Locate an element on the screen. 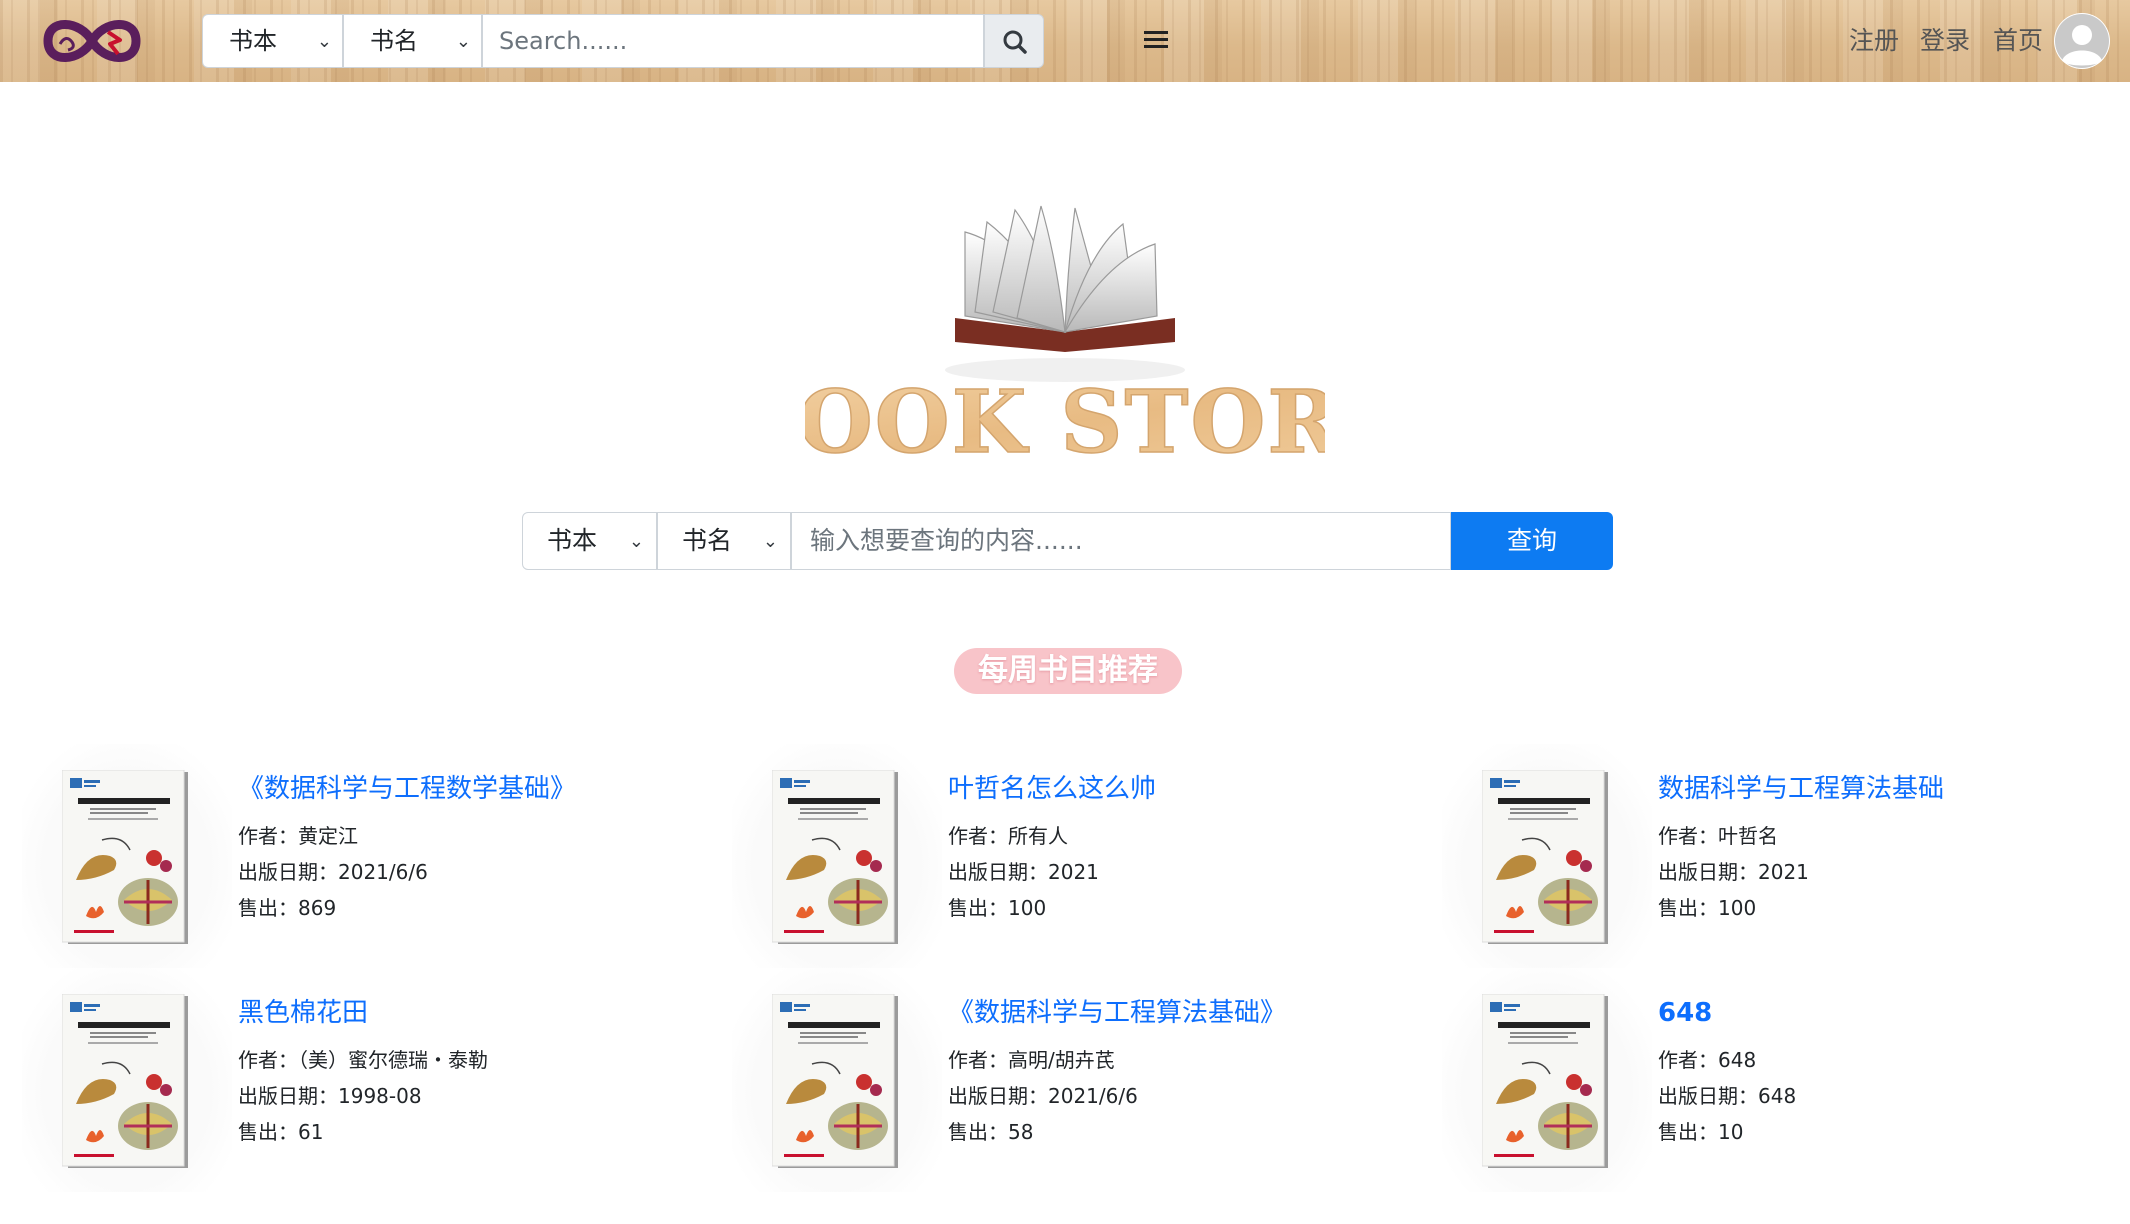  book-author-value: 648 is located at coordinates (1737, 1060).